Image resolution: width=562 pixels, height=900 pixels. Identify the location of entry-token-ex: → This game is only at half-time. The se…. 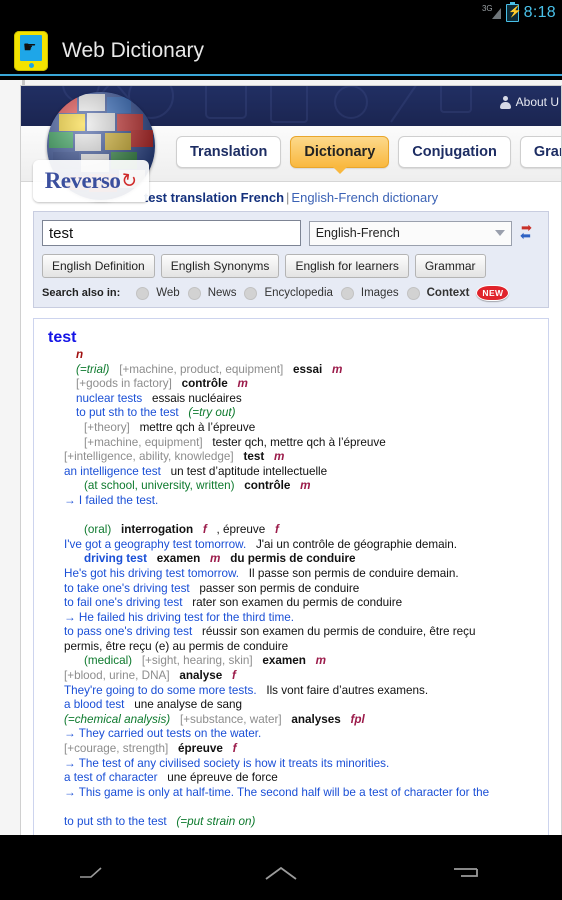
(276, 793).